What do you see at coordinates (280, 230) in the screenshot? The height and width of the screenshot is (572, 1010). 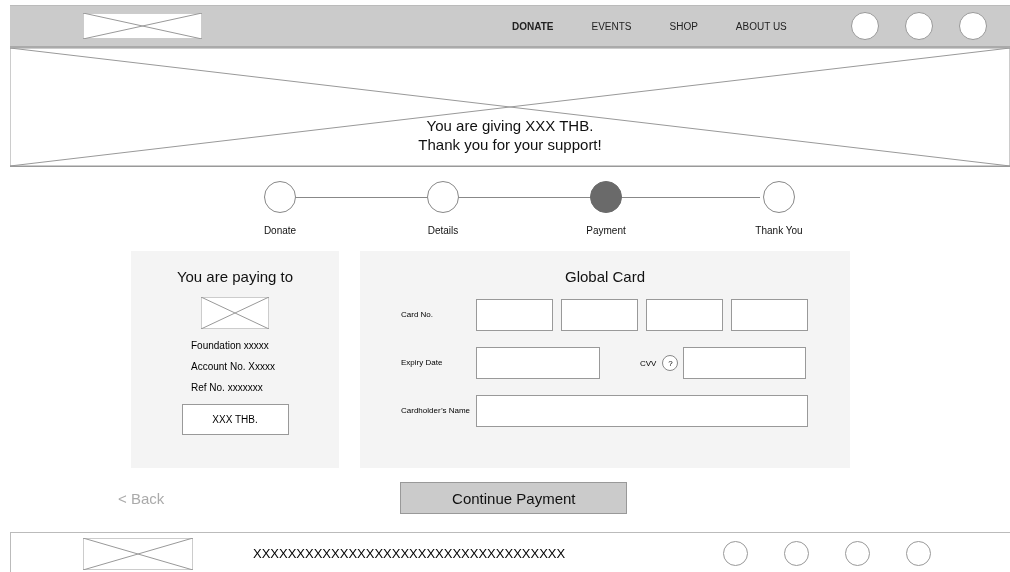 I see `step-label: Donate` at bounding box center [280, 230].